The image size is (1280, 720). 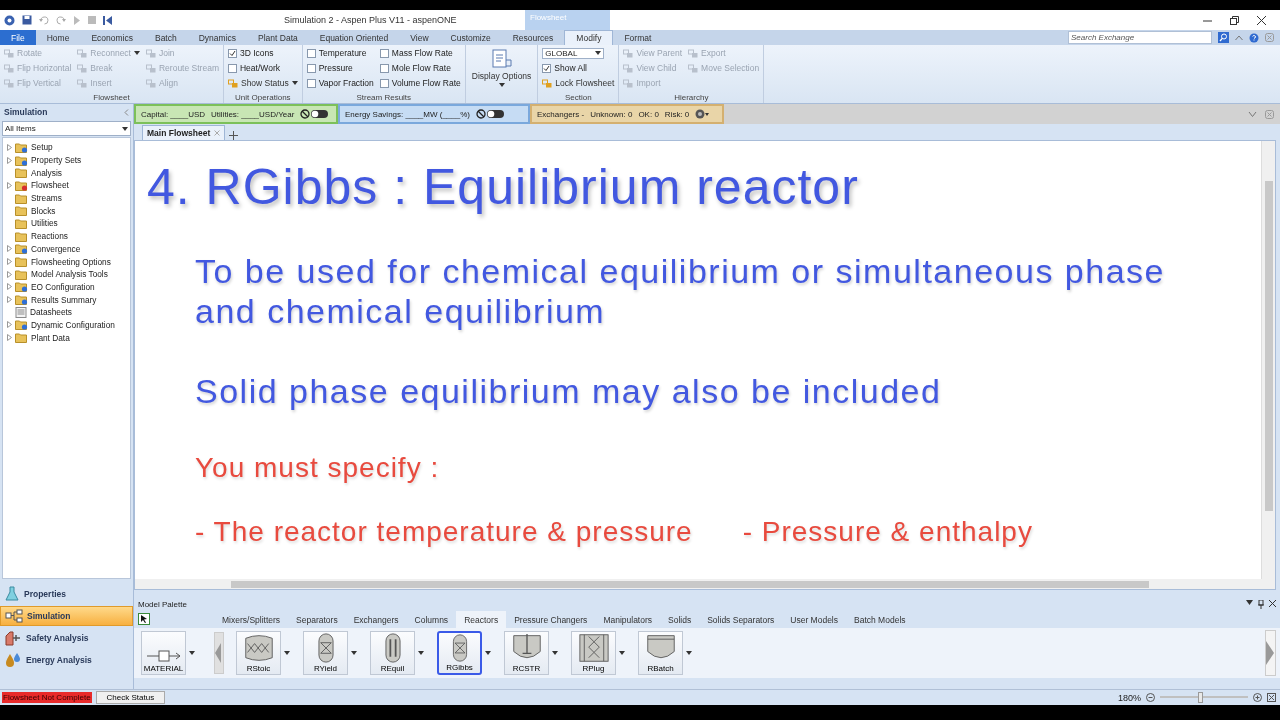 What do you see at coordinates (628, 83) in the screenshot?
I see `tool-icon` at bounding box center [628, 83].